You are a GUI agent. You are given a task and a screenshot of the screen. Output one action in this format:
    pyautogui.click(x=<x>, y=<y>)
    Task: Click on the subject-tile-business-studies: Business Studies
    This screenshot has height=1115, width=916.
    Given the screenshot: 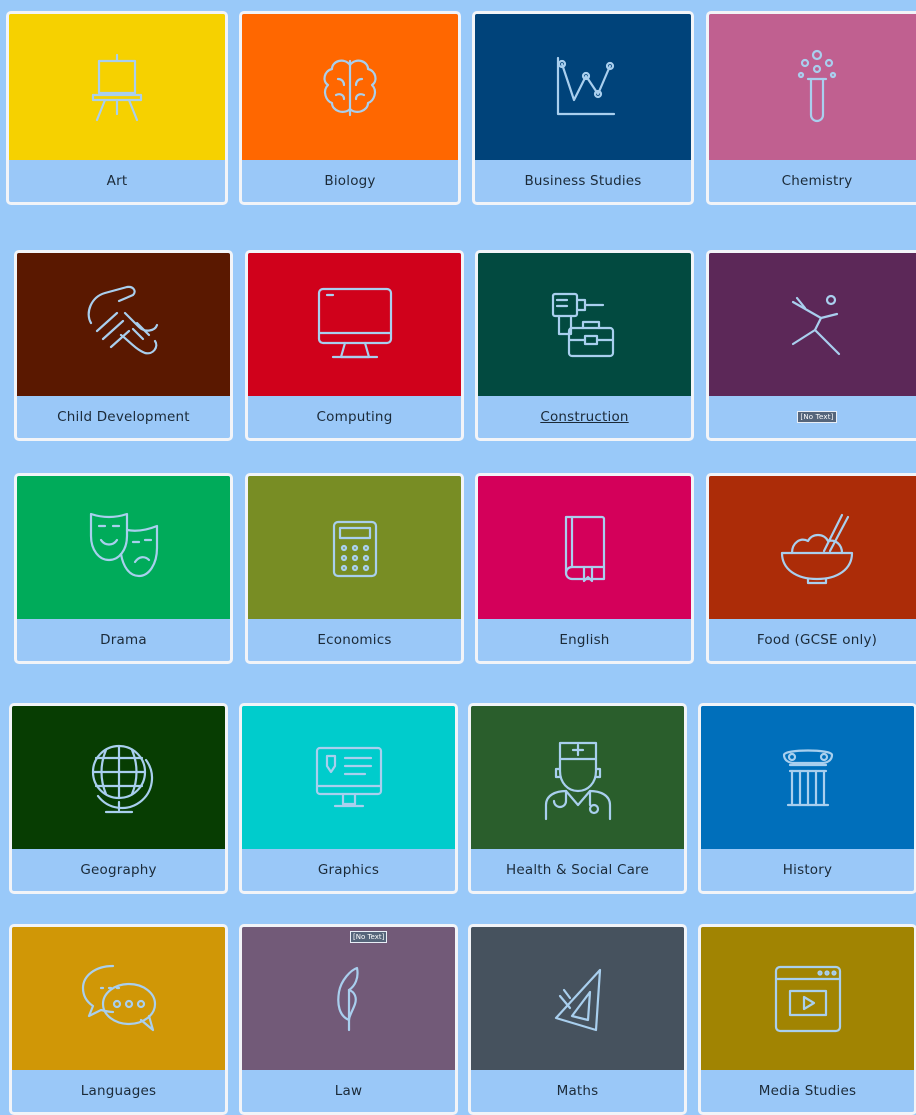 What is the action you would take?
    pyautogui.click(x=583, y=108)
    